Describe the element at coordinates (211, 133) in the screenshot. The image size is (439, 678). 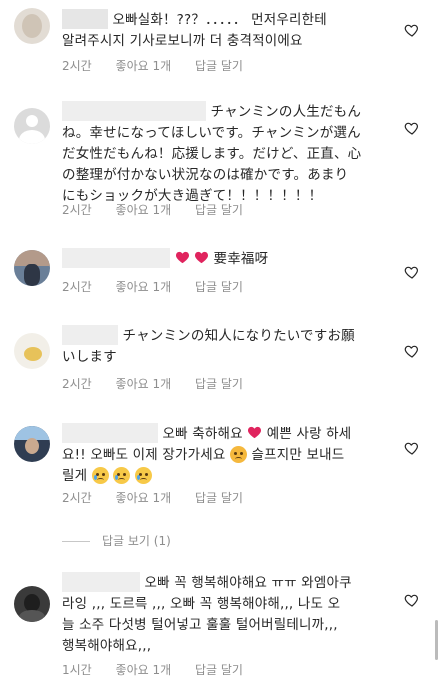
I see `comment-line: ね。幸せになってほしいです。チャンミンが選ん` at that location.